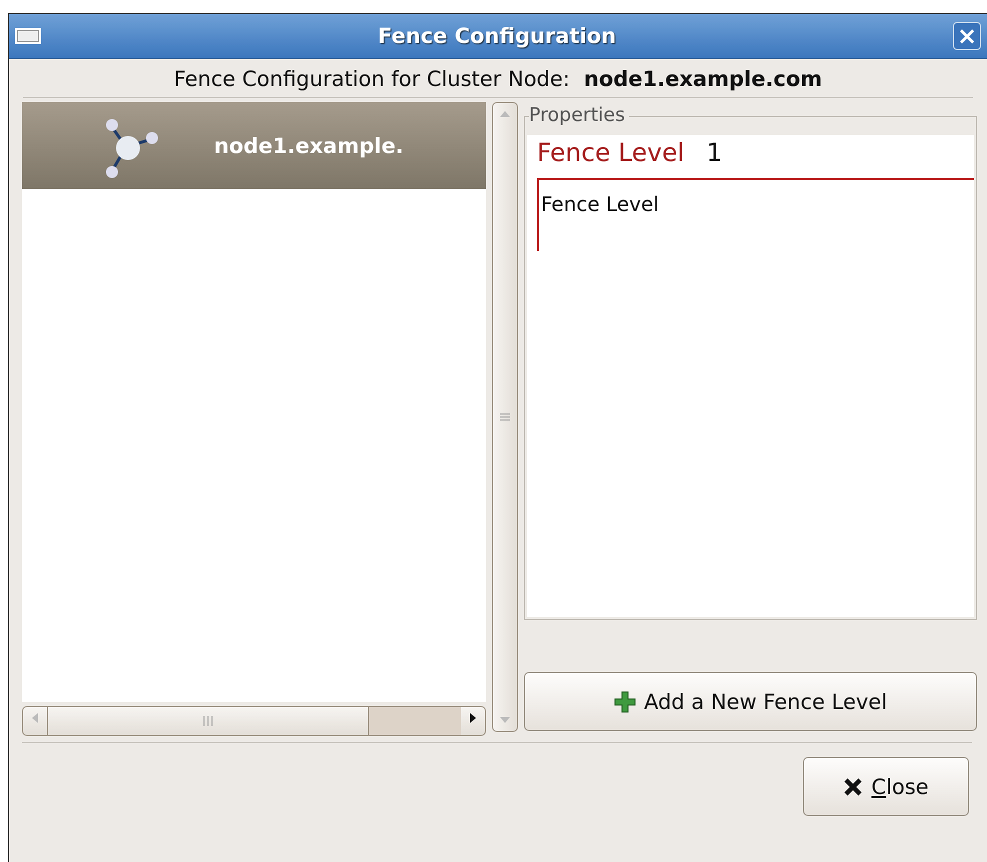 Image resolution: width=987 pixels, height=862 pixels. I want to click on add-fence-level-button: Add a New Fence Level, so click(750, 701).